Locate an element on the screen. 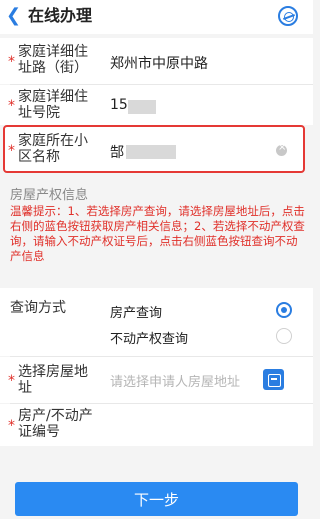 The width and height of the screenshot is (320, 519). section-title: 房屋产权信息 is located at coordinates (49, 195).